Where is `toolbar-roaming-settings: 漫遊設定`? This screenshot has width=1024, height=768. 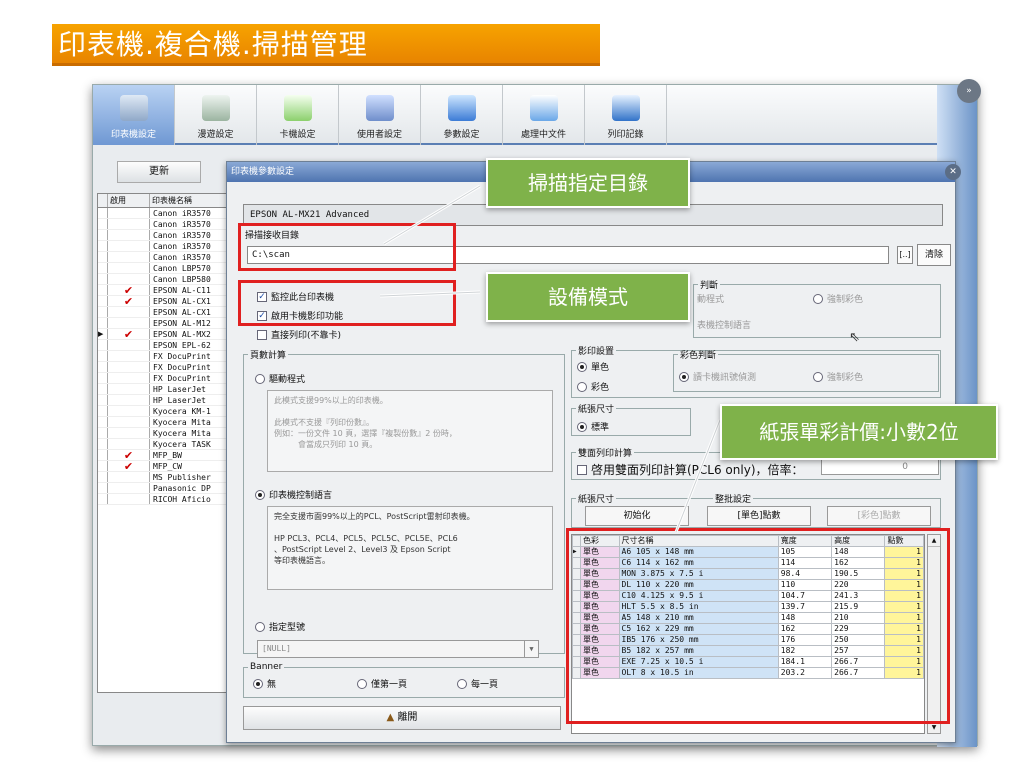
toolbar-roaming-settings: 漫遊設定 is located at coordinates (216, 115).